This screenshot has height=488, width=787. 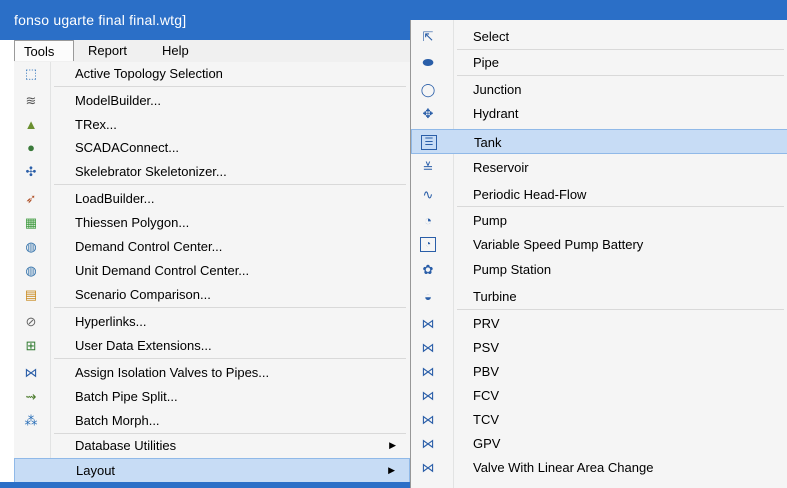 I want to click on pump-icon: ◔, so click(x=428, y=220).